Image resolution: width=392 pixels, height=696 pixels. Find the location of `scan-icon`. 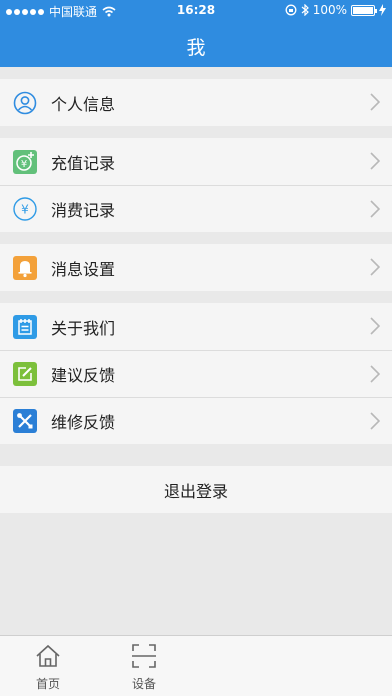

scan-icon is located at coordinates (144, 656).